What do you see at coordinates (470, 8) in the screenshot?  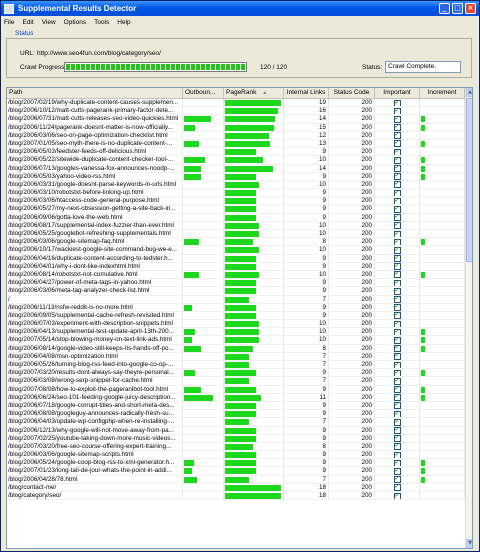 I see `close-button: ×` at bounding box center [470, 8].